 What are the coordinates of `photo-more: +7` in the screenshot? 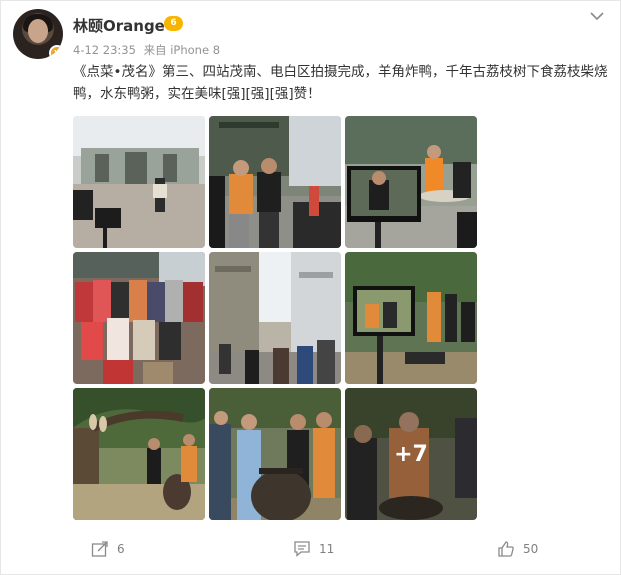 It's located at (411, 454).